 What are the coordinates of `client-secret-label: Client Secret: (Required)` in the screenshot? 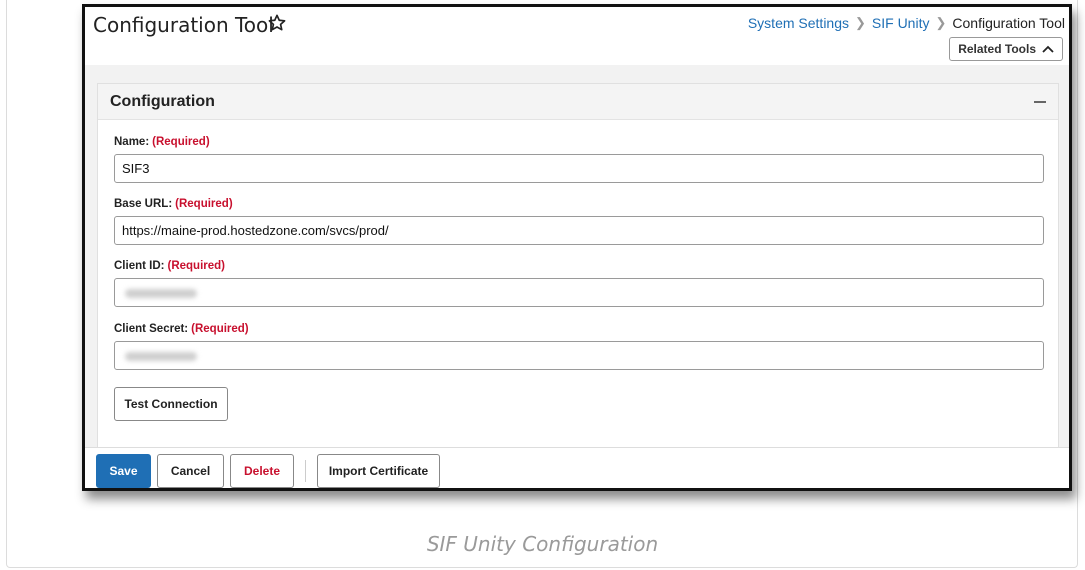 It's located at (181, 329).